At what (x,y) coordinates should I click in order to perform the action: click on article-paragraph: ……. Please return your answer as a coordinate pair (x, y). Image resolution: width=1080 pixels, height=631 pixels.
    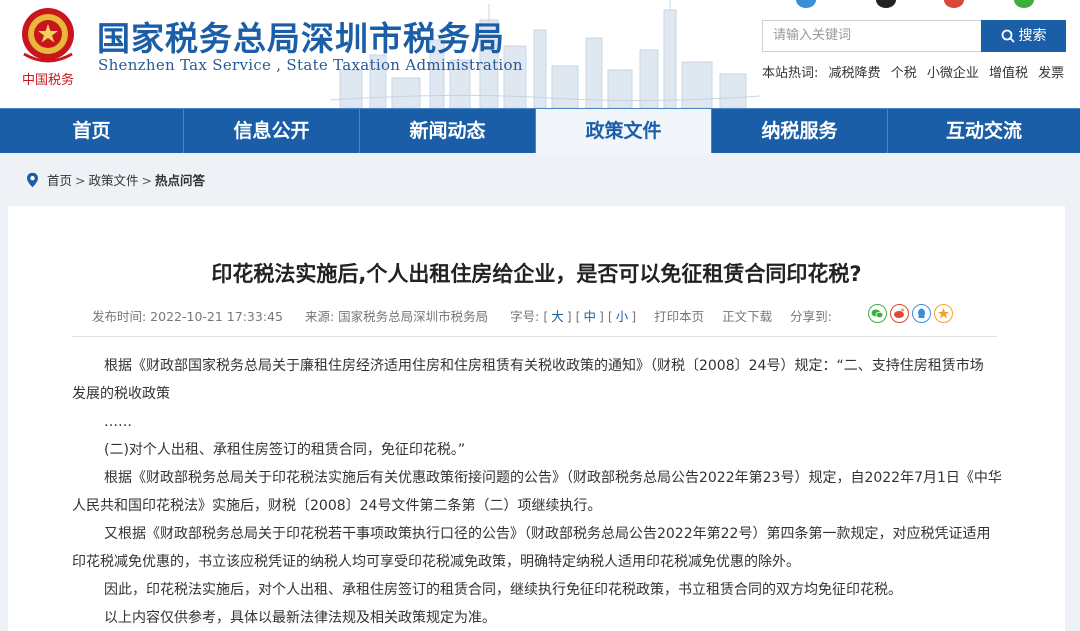
    Looking at the image, I should click on (118, 422).